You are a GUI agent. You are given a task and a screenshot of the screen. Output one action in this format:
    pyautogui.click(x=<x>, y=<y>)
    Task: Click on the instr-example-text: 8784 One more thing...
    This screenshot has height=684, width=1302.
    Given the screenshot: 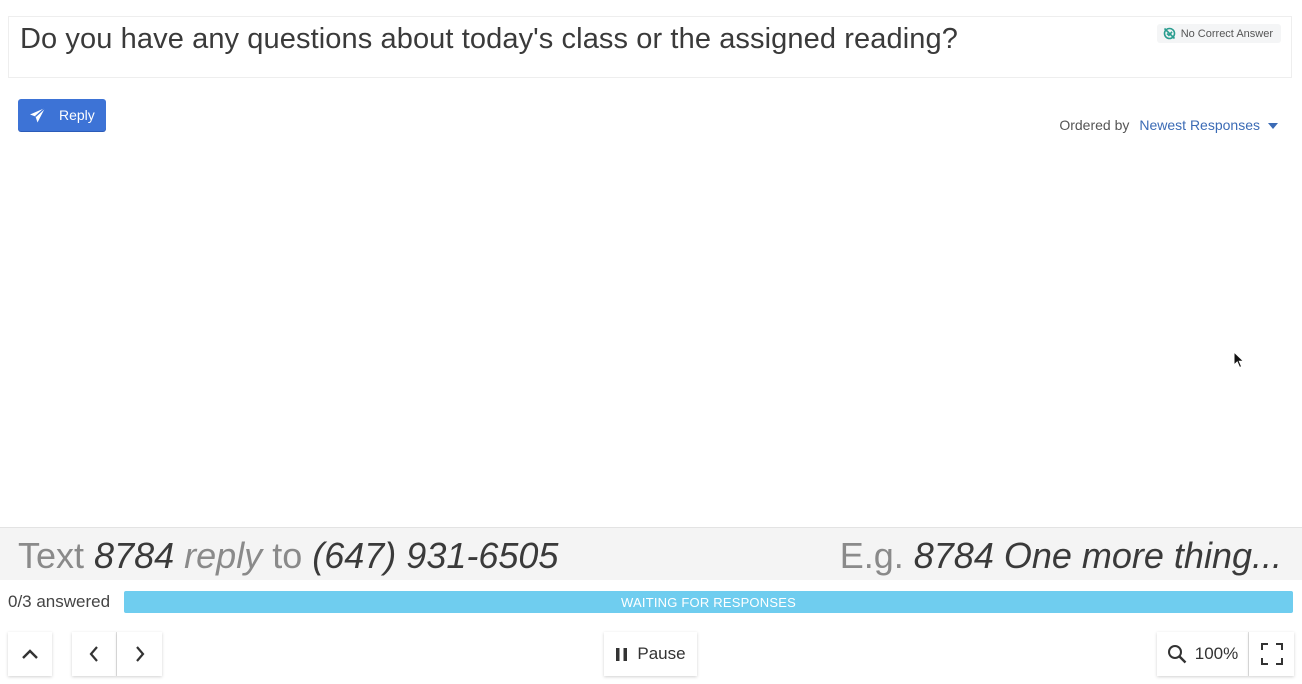 What is the action you would take?
    pyautogui.click(x=1097, y=555)
    